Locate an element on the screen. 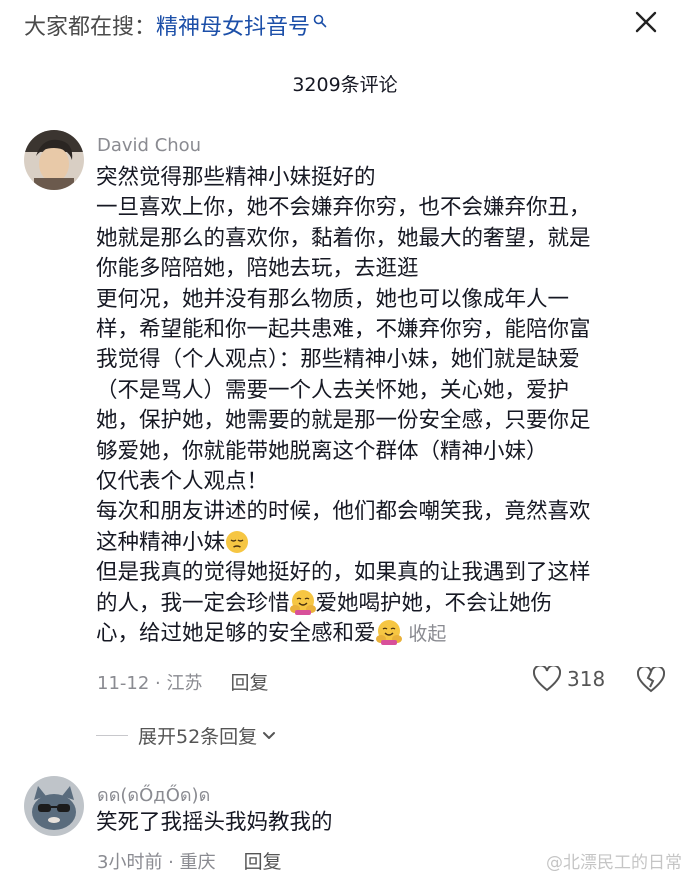 This screenshot has width=690, height=875. comment-line: 我觉得（个人观点）：那些精神小妹，她们就是缺爱 is located at coordinates (338, 360).